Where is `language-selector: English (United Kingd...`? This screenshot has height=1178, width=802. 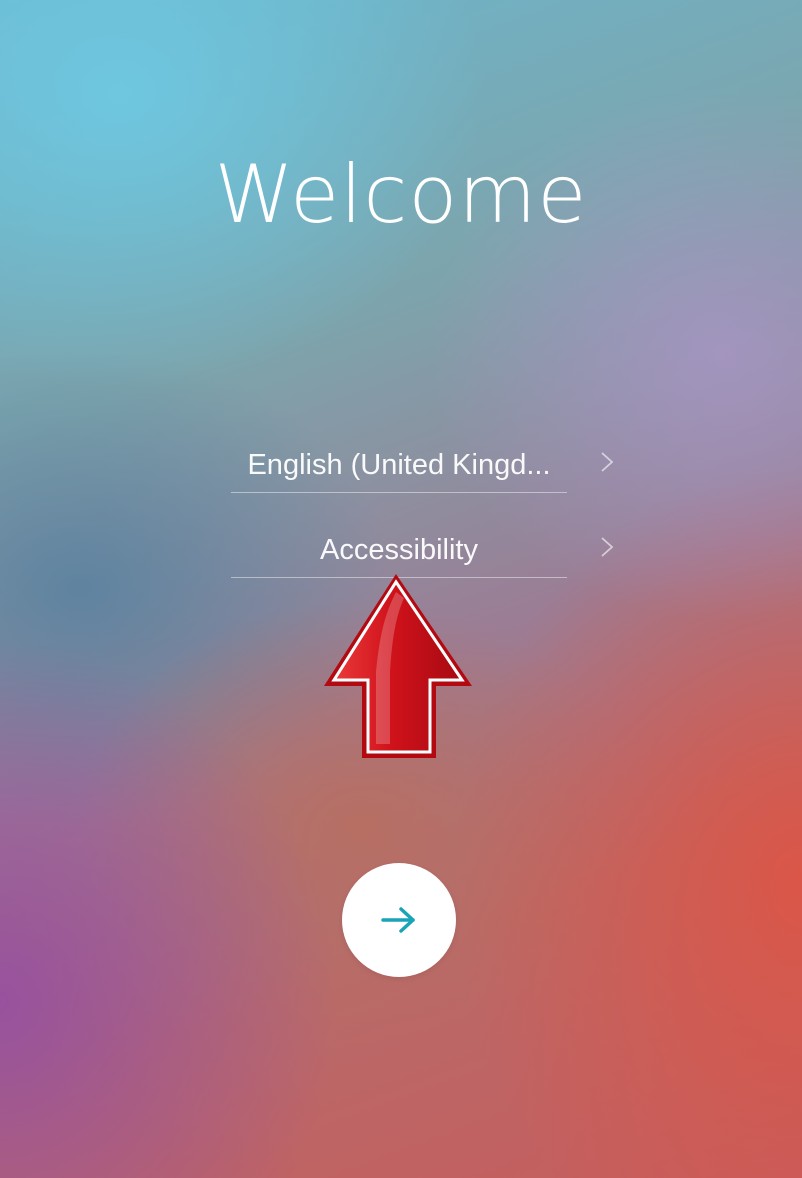 language-selector: English (United Kingd... is located at coordinates (399, 462).